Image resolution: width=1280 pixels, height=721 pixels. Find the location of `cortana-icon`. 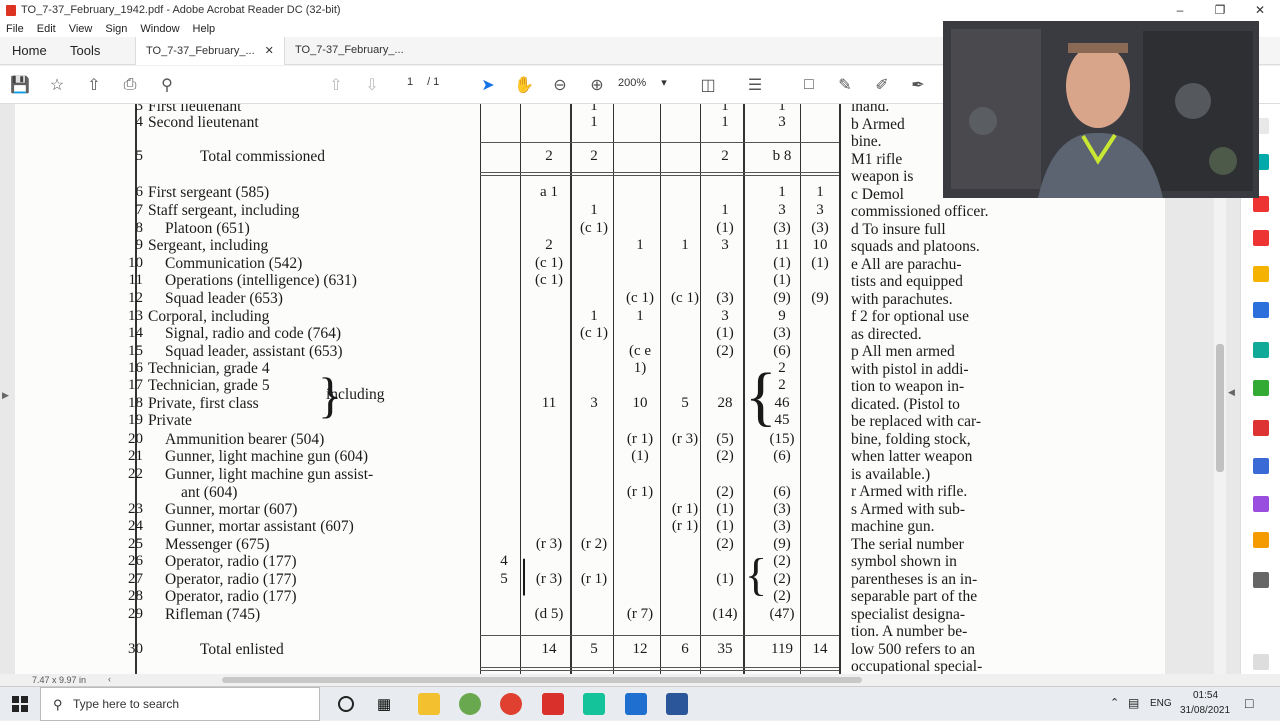

cortana-icon is located at coordinates (346, 704).